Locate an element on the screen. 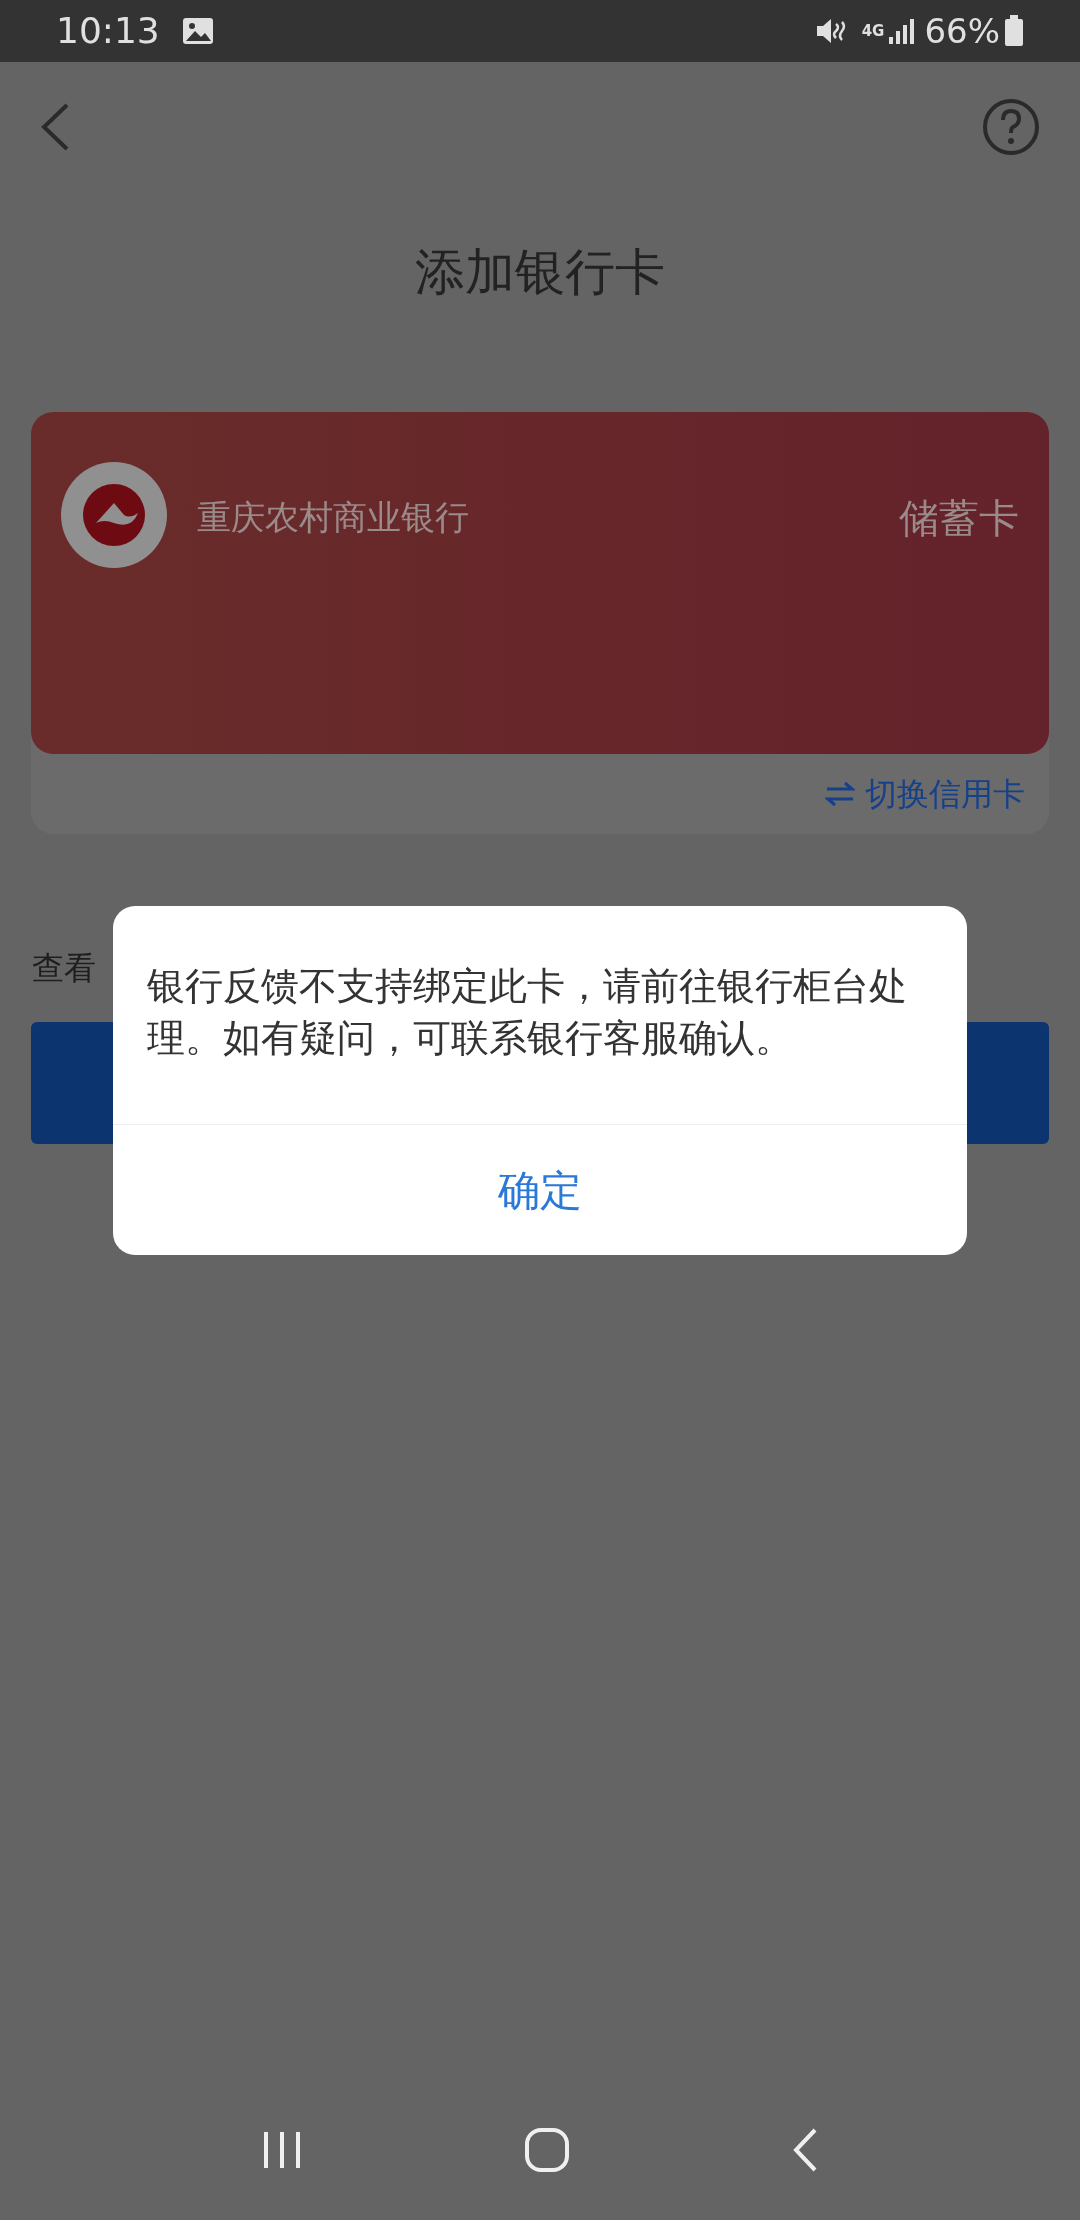  swap-icon is located at coordinates (840, 794).